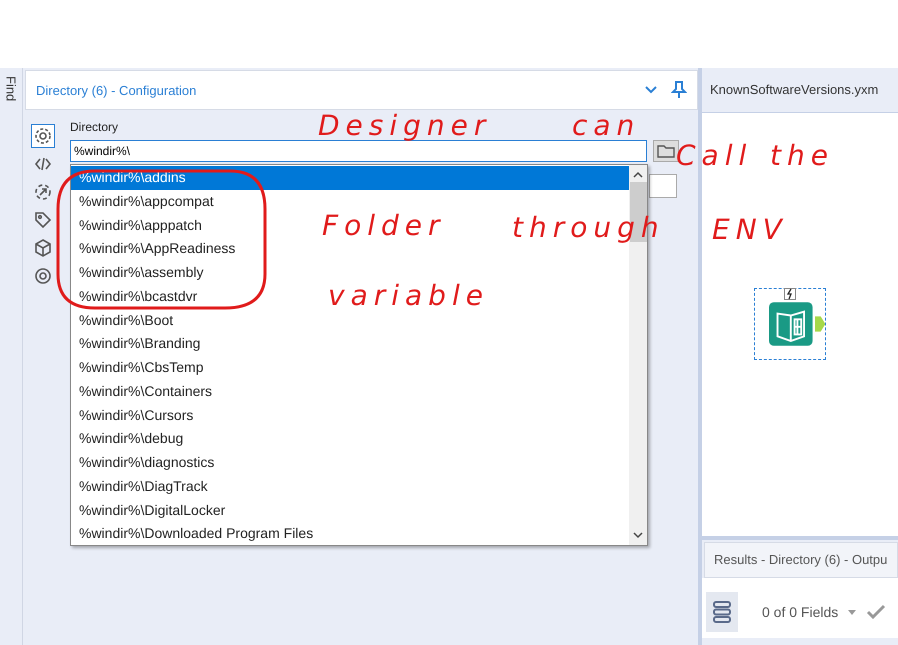 Image resolution: width=898 pixels, height=645 pixels. Describe the element at coordinates (800, 612) in the screenshot. I see `fields-count: 0 of 0 Fields` at that location.